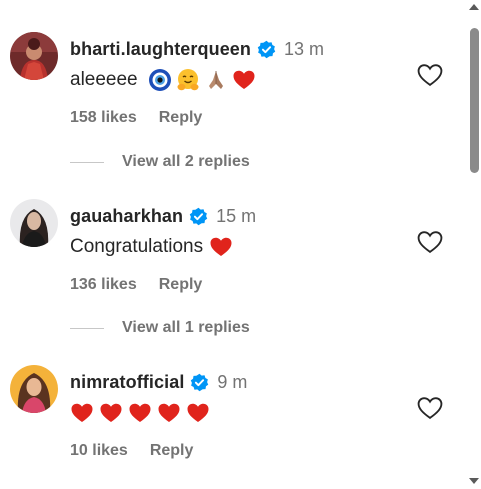 Image resolution: width=481 pixels, height=489 pixels. Describe the element at coordinates (188, 80) in the screenshot. I see `hugging-face-icon` at that location.